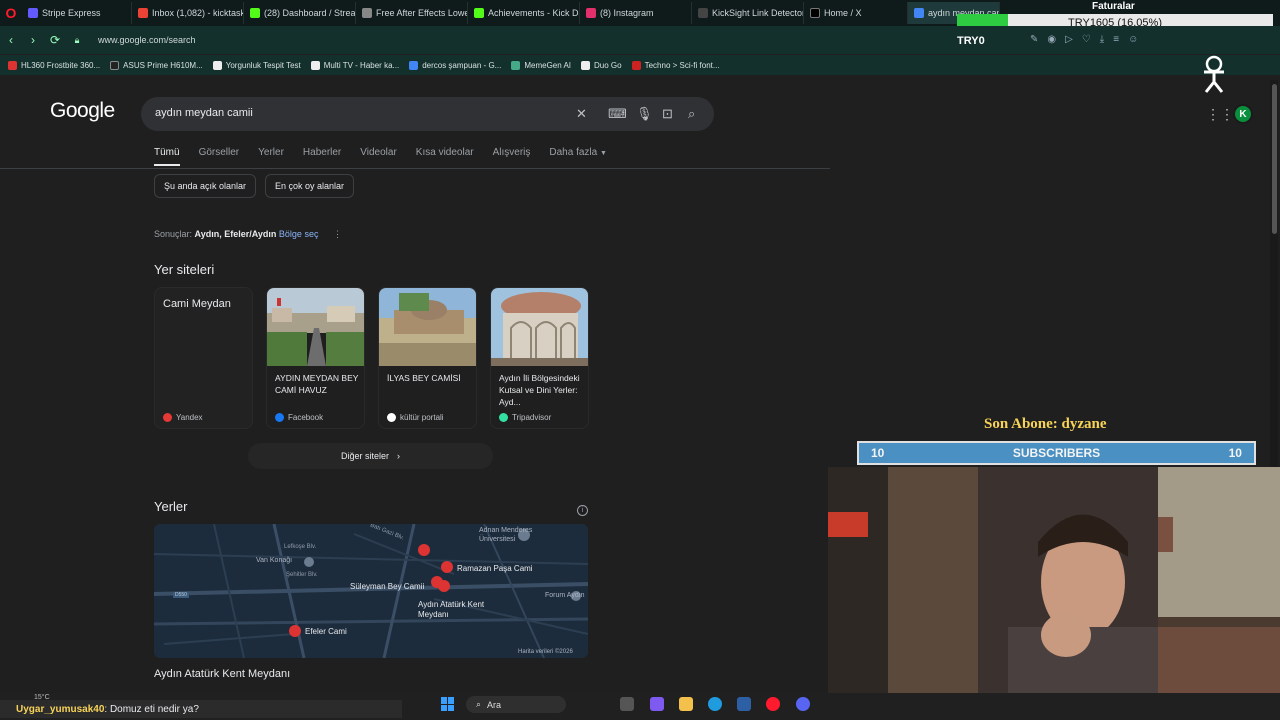 The image size is (1280, 720). Describe the element at coordinates (578, 156) in the screenshot. I see `tab-more: Daha fazla ▼` at that location.